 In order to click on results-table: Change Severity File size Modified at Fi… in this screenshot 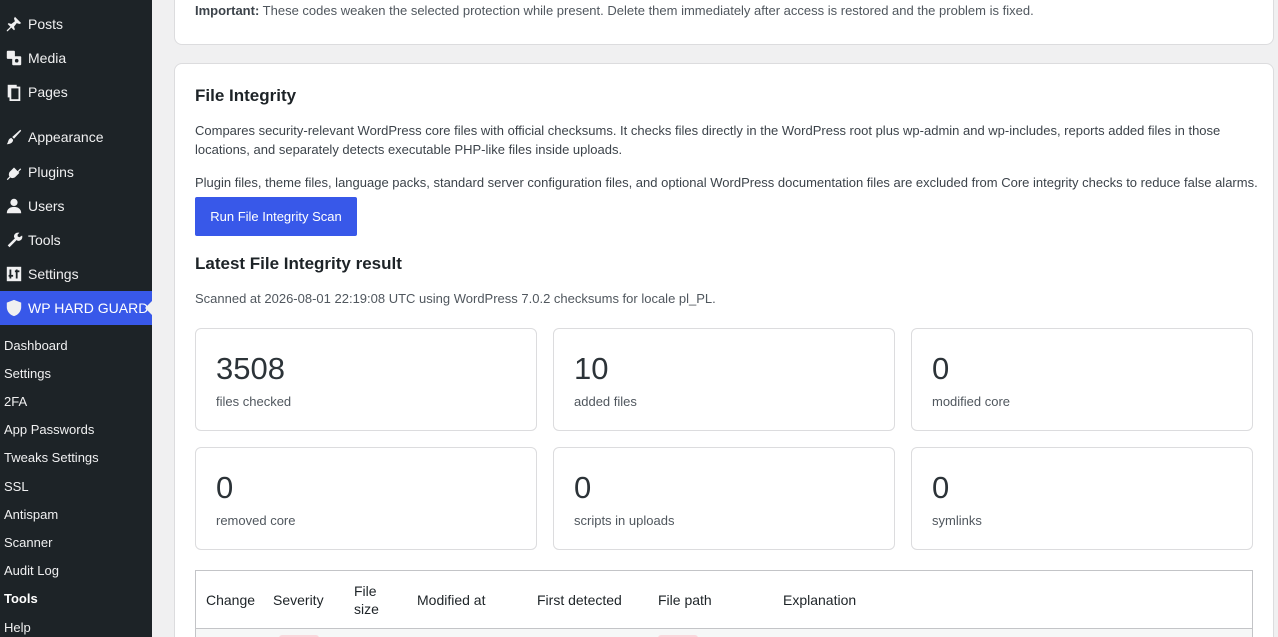, I will do `click(724, 603)`.